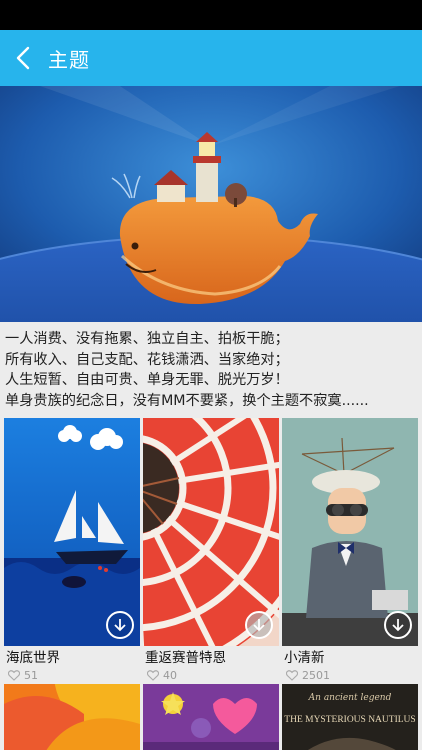  I want to click on nautilus-title: THE MYSTERIOUS NAUTILUS, so click(349, 720).